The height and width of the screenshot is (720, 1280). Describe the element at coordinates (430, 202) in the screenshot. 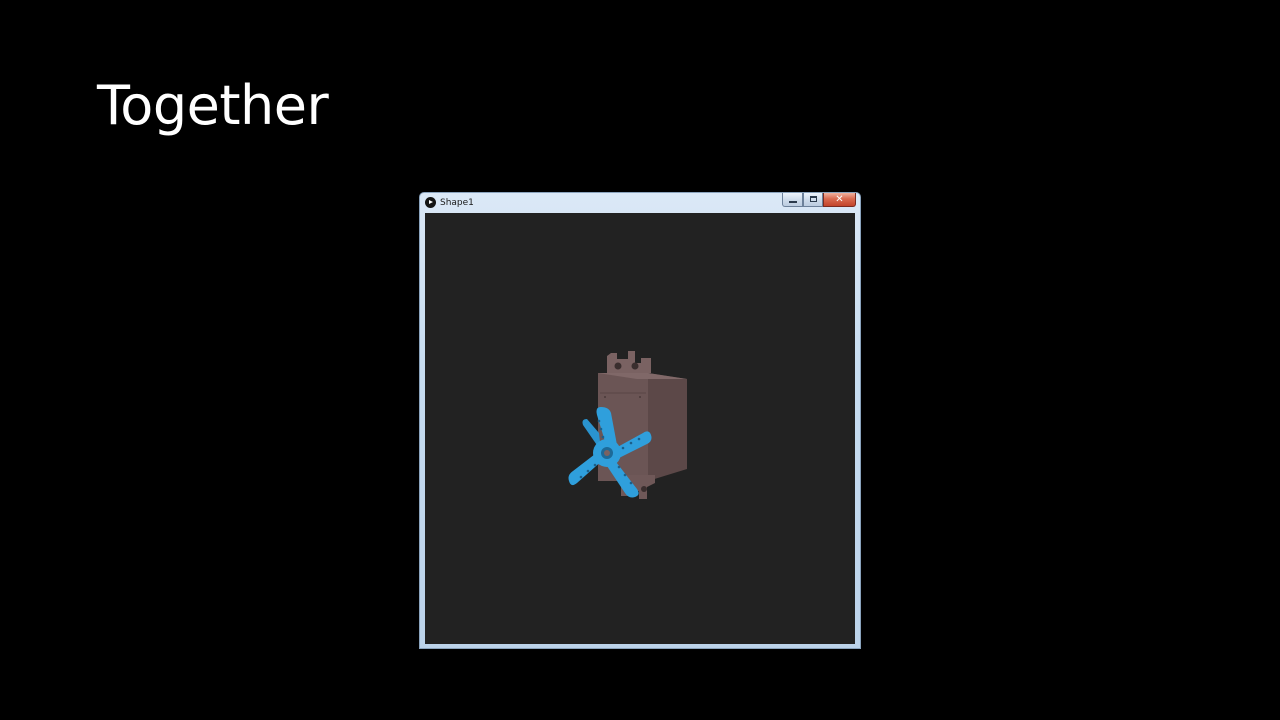

I see `processing-play-icon` at that location.